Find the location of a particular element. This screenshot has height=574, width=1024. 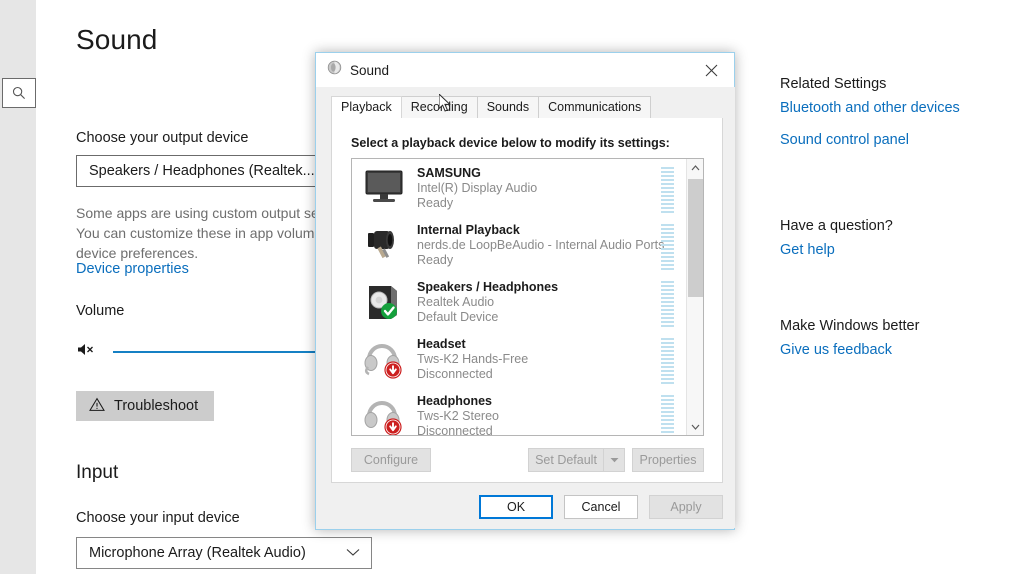

scrollbar-thumb is located at coordinates (695, 238).